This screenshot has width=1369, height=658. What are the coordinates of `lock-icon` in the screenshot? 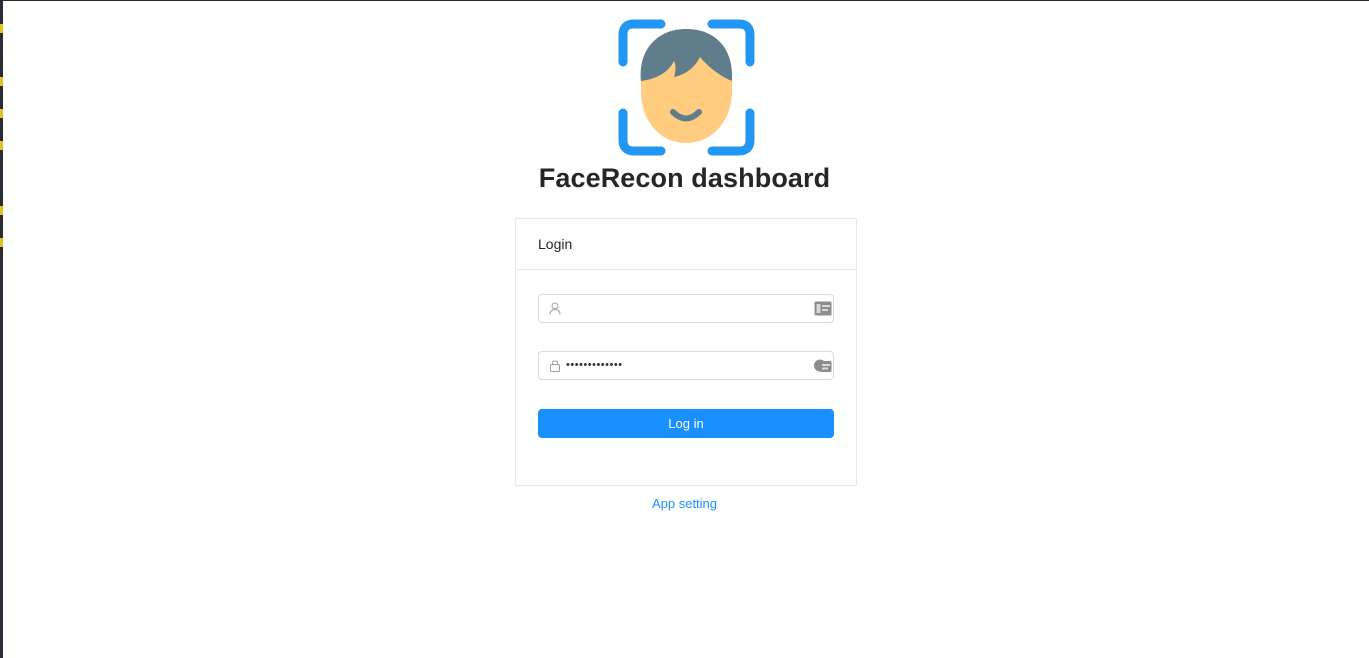 It's located at (555, 366).